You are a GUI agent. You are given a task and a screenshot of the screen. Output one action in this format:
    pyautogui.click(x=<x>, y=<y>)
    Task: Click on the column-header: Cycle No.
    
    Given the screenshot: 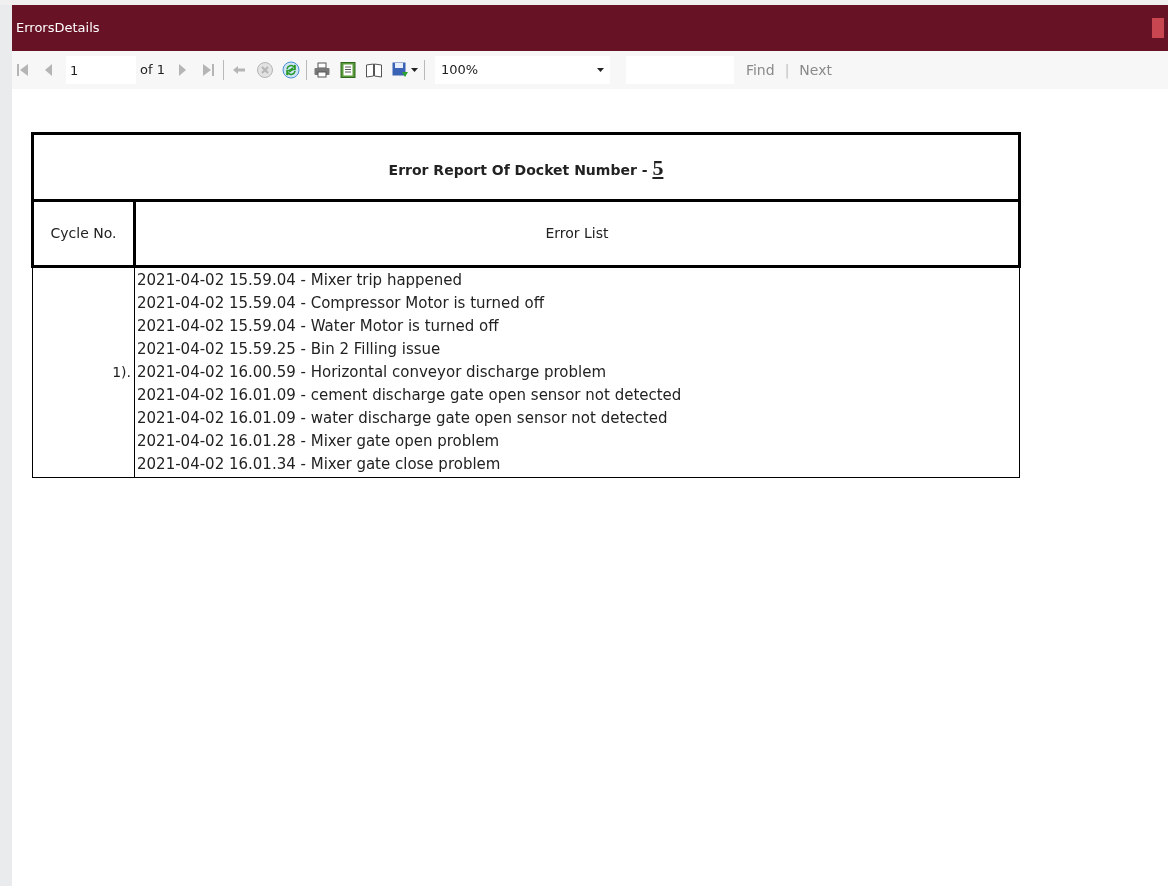 What is the action you would take?
    pyautogui.click(x=83, y=233)
    